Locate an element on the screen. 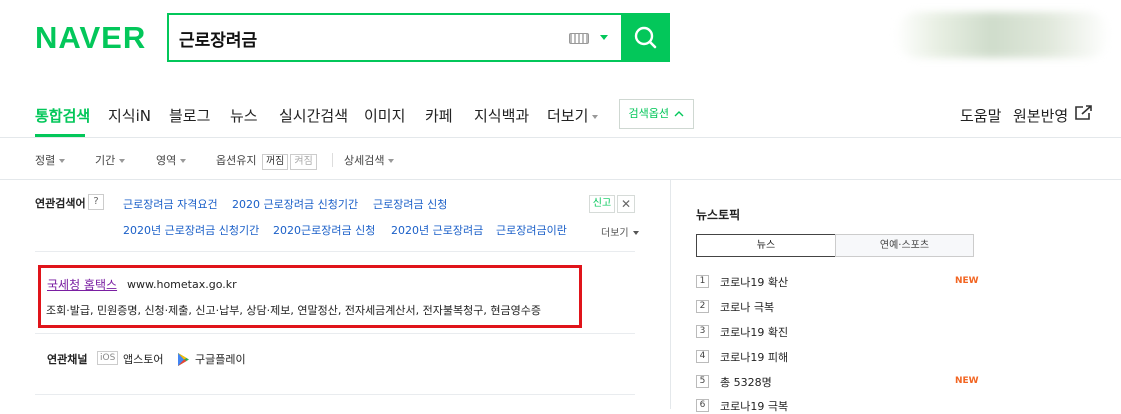 Image resolution: width=1121 pixels, height=414 pixels. topic-link: 코로나19 피해 is located at coordinates (754, 357).